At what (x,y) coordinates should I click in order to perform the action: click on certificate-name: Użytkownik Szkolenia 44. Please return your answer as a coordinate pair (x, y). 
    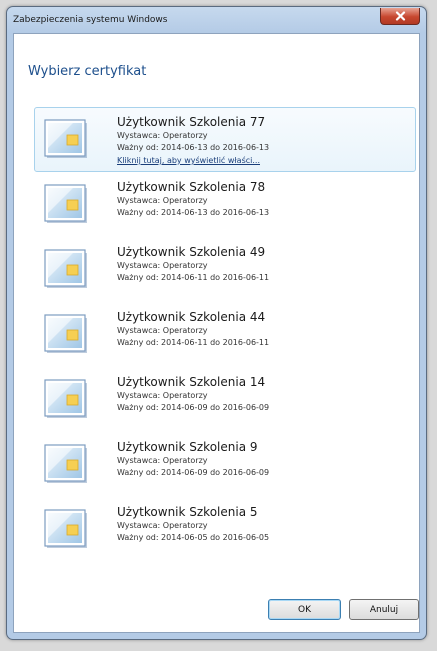
    Looking at the image, I should click on (191, 317).